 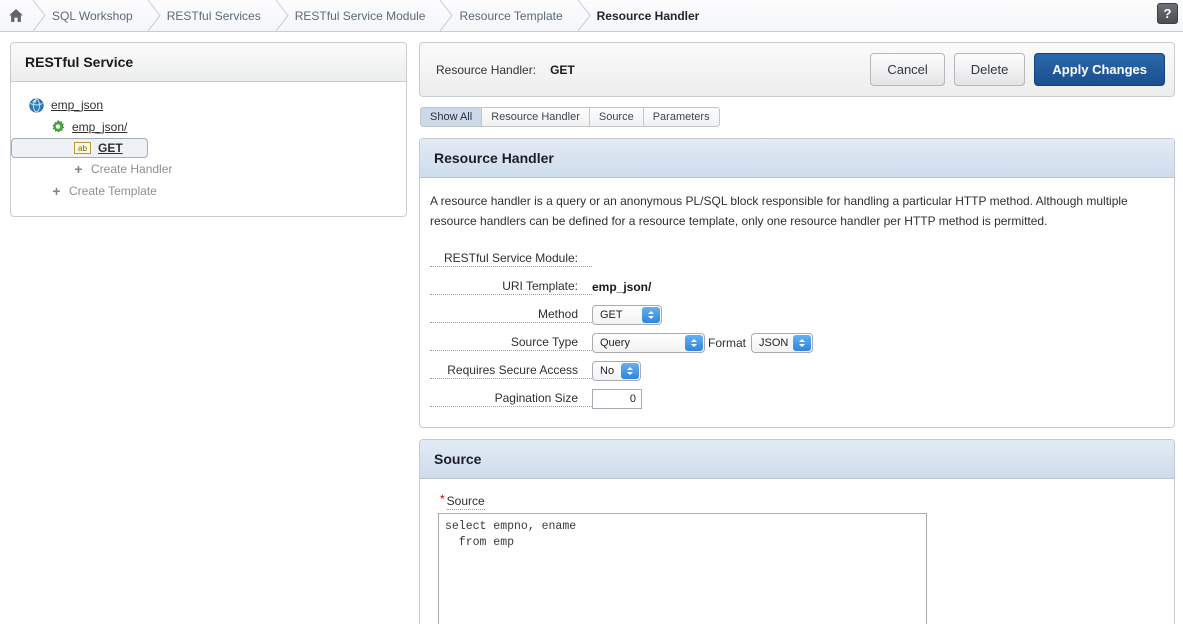 What do you see at coordinates (511, 15) in the screenshot?
I see `breadcrumb-label: Resource Template` at bounding box center [511, 15].